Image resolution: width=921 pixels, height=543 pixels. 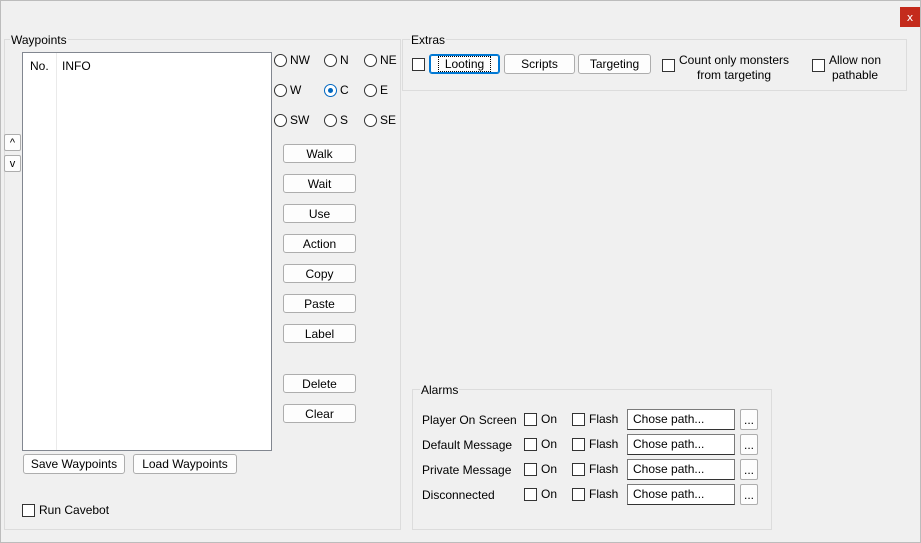 I want to click on scripts-button: Scripts, so click(x=539, y=64).